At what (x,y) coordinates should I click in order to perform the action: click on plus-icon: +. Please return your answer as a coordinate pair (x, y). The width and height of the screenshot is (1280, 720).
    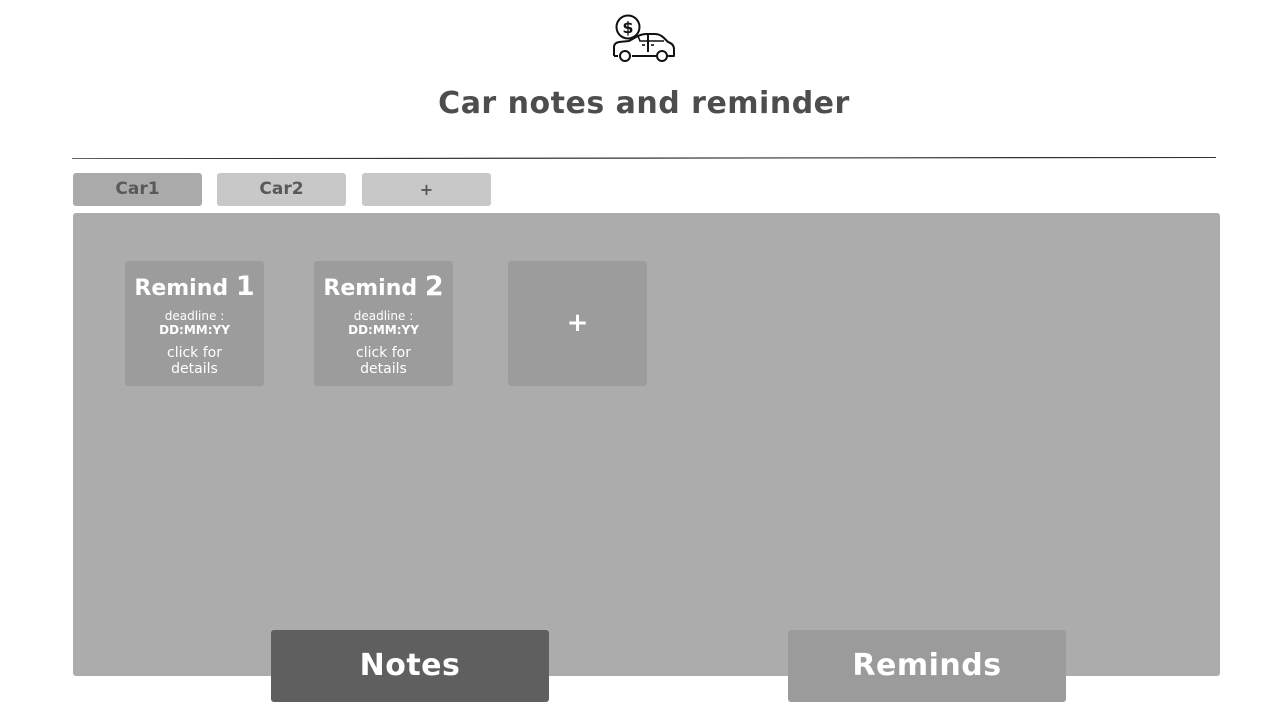
    Looking at the image, I should click on (577, 323).